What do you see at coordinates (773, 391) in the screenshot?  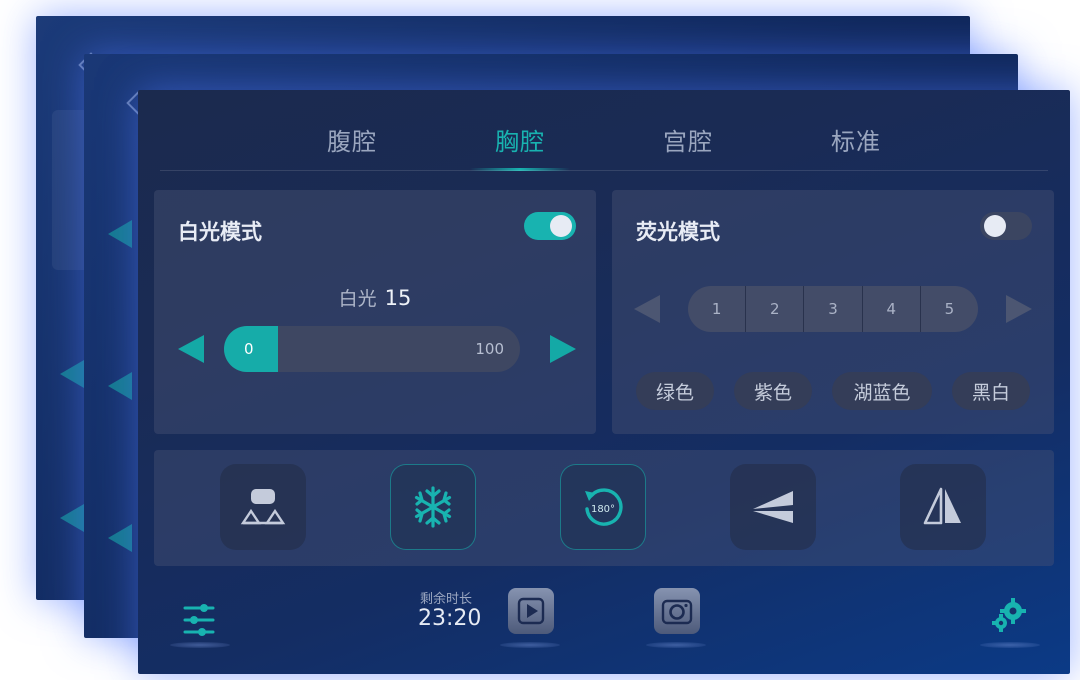 I see `color-option-purple: 紫色` at bounding box center [773, 391].